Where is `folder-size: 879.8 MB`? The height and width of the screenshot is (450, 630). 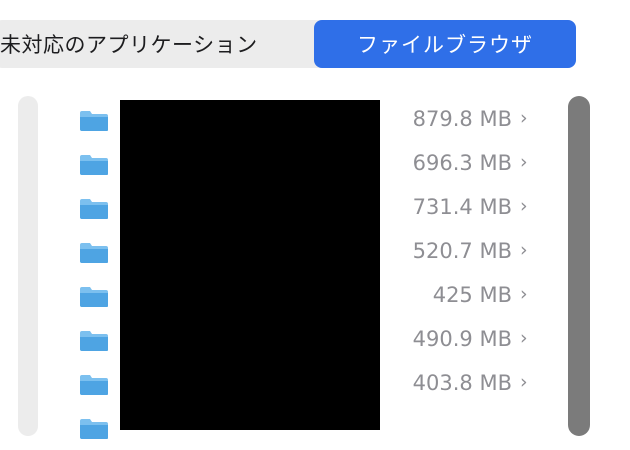 folder-size: 879.8 MB is located at coordinates (462, 119).